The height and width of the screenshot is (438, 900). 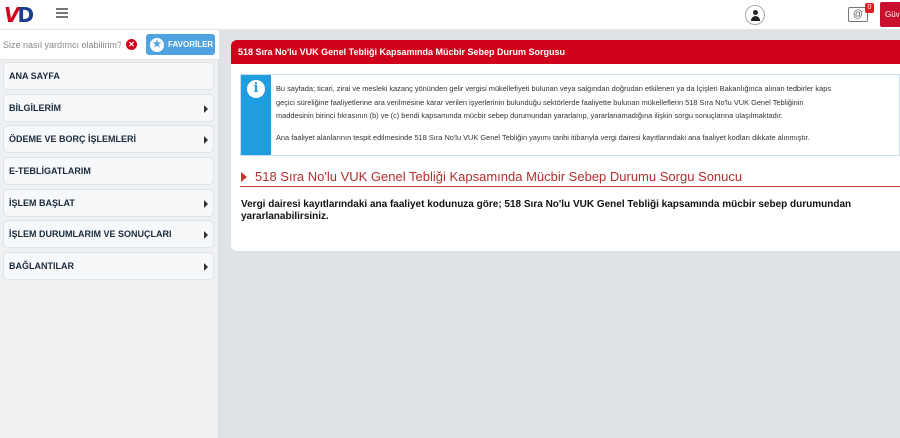 I want to click on sidebar-item-baglantilar: BAĞLANTILAR, so click(x=108, y=266).